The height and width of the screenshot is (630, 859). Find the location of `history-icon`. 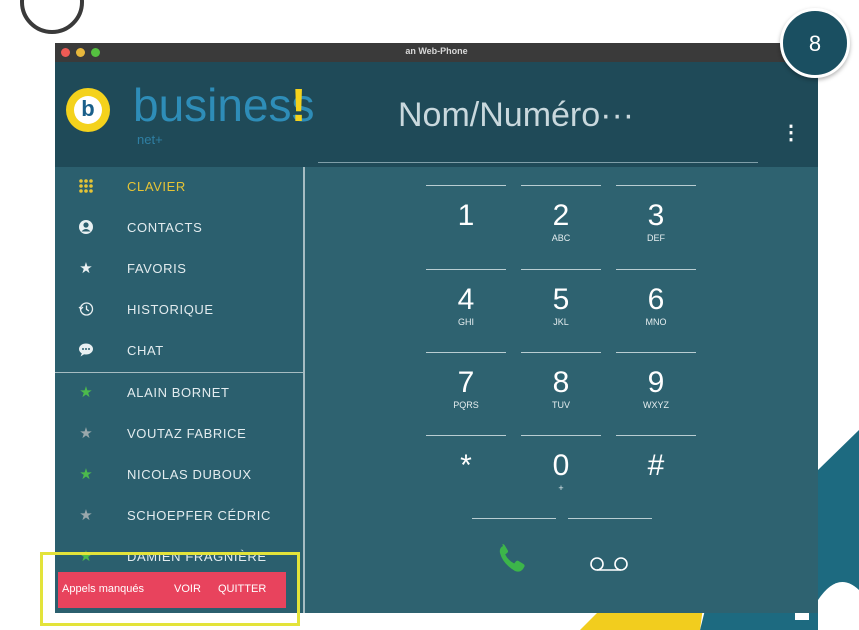

history-icon is located at coordinates (86, 310).